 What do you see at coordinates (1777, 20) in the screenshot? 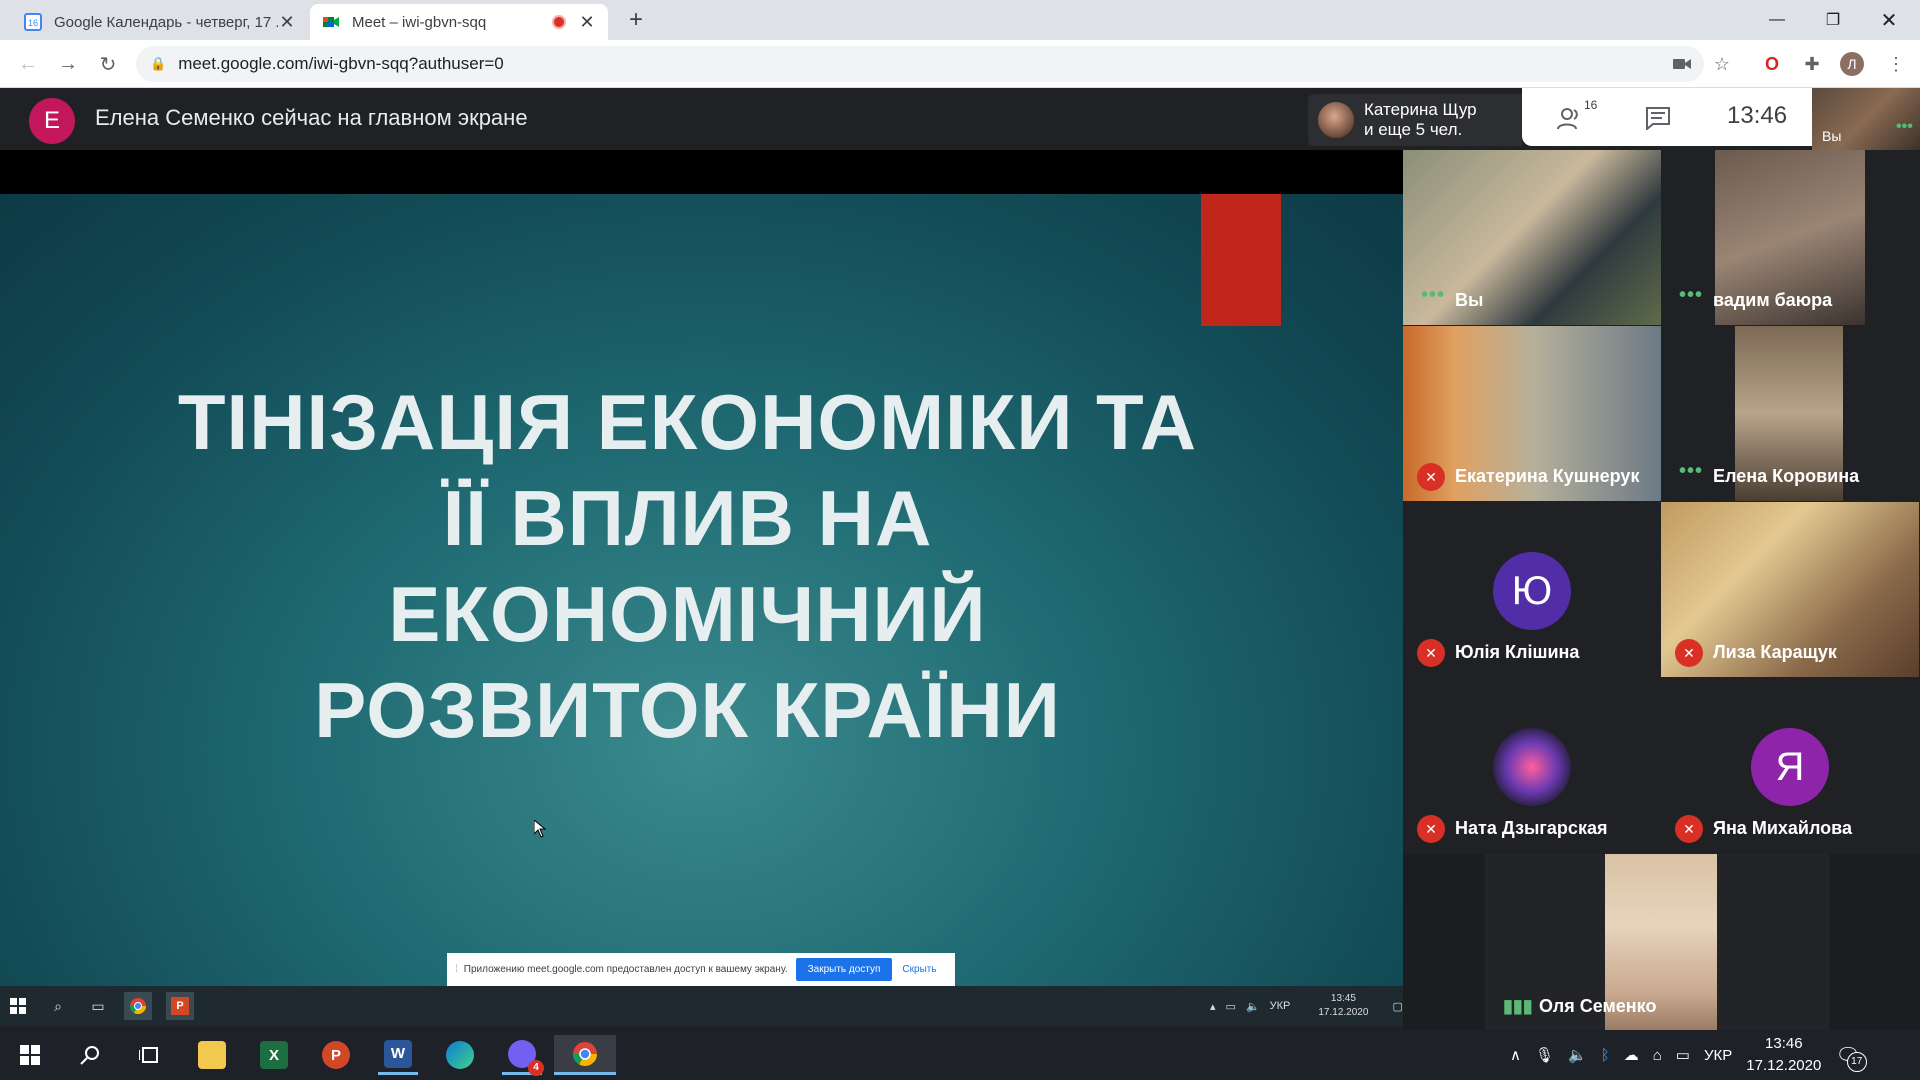
I see `minimize-button: —` at bounding box center [1777, 20].